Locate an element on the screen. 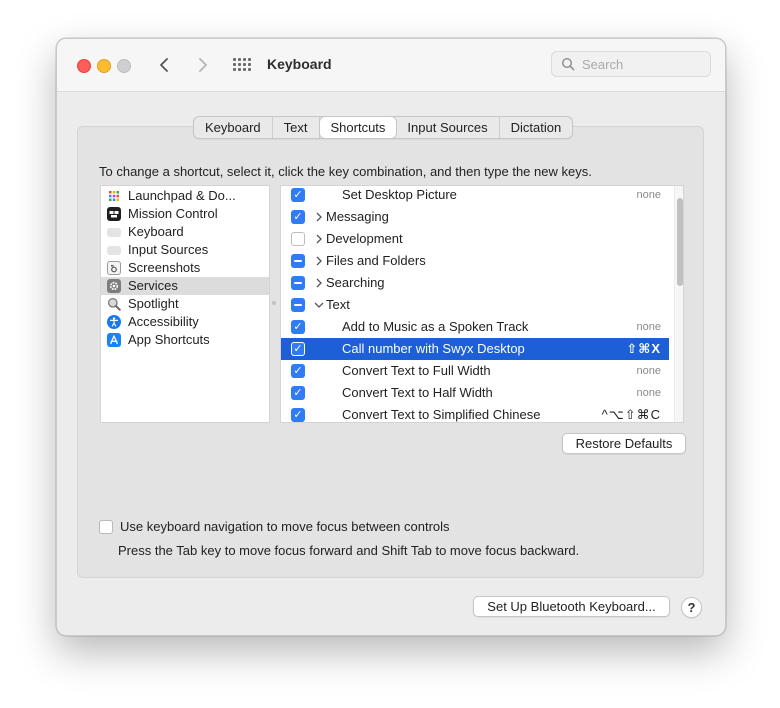  minimize-button is located at coordinates (104, 66).